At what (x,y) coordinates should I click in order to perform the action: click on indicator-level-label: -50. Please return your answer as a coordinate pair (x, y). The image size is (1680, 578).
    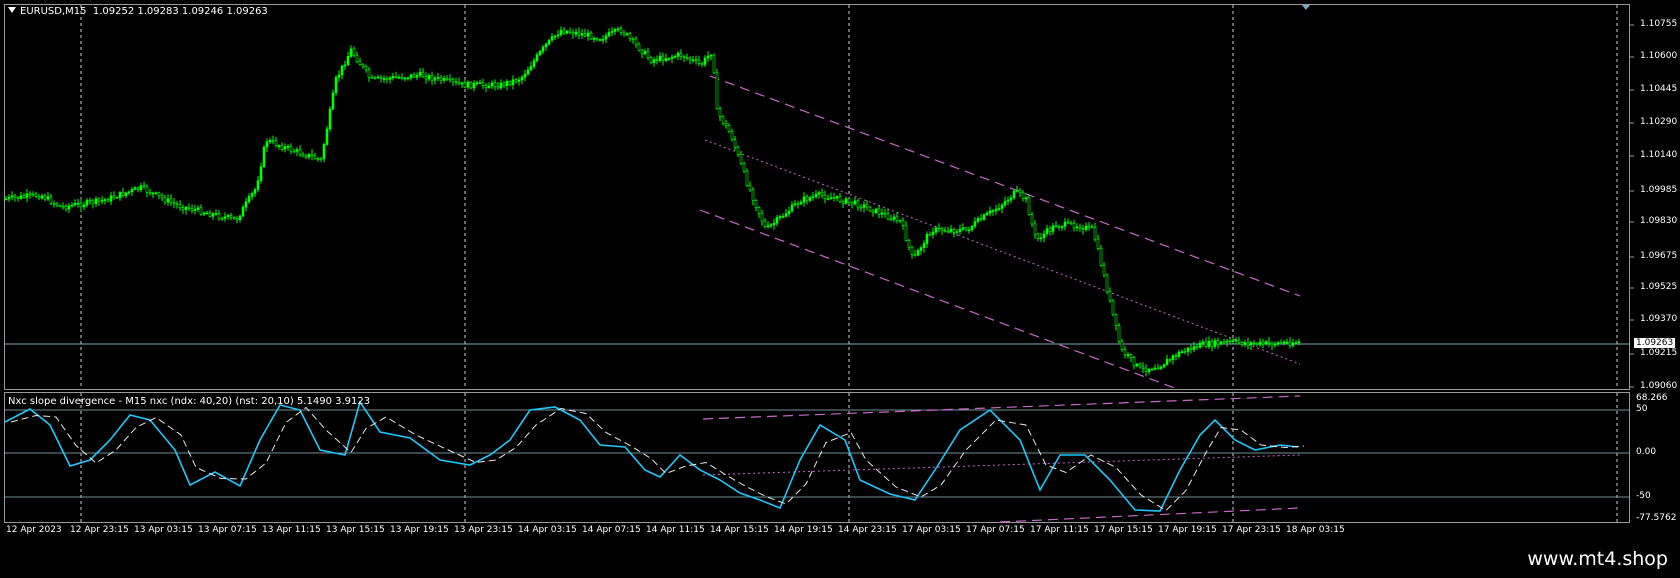
    Looking at the image, I should click on (1643, 496).